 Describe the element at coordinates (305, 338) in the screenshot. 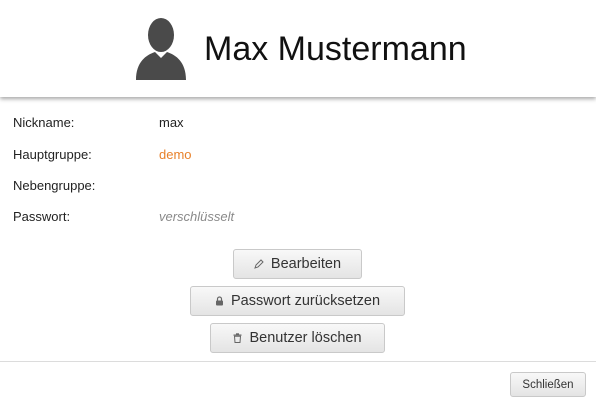

I see `delete-user-button-label: Benutzer löschen` at that location.